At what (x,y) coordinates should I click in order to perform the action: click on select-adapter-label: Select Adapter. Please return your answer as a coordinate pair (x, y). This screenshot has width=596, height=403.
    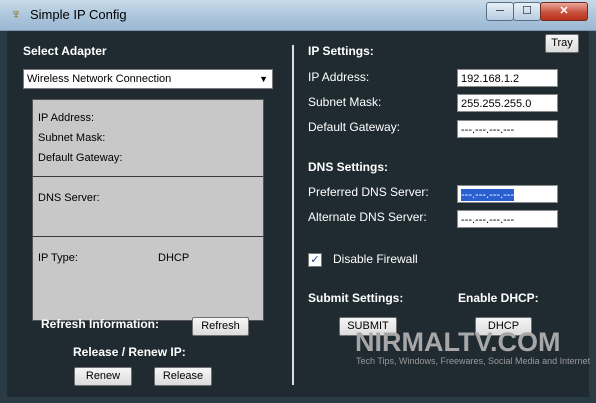
    Looking at the image, I should click on (65, 51).